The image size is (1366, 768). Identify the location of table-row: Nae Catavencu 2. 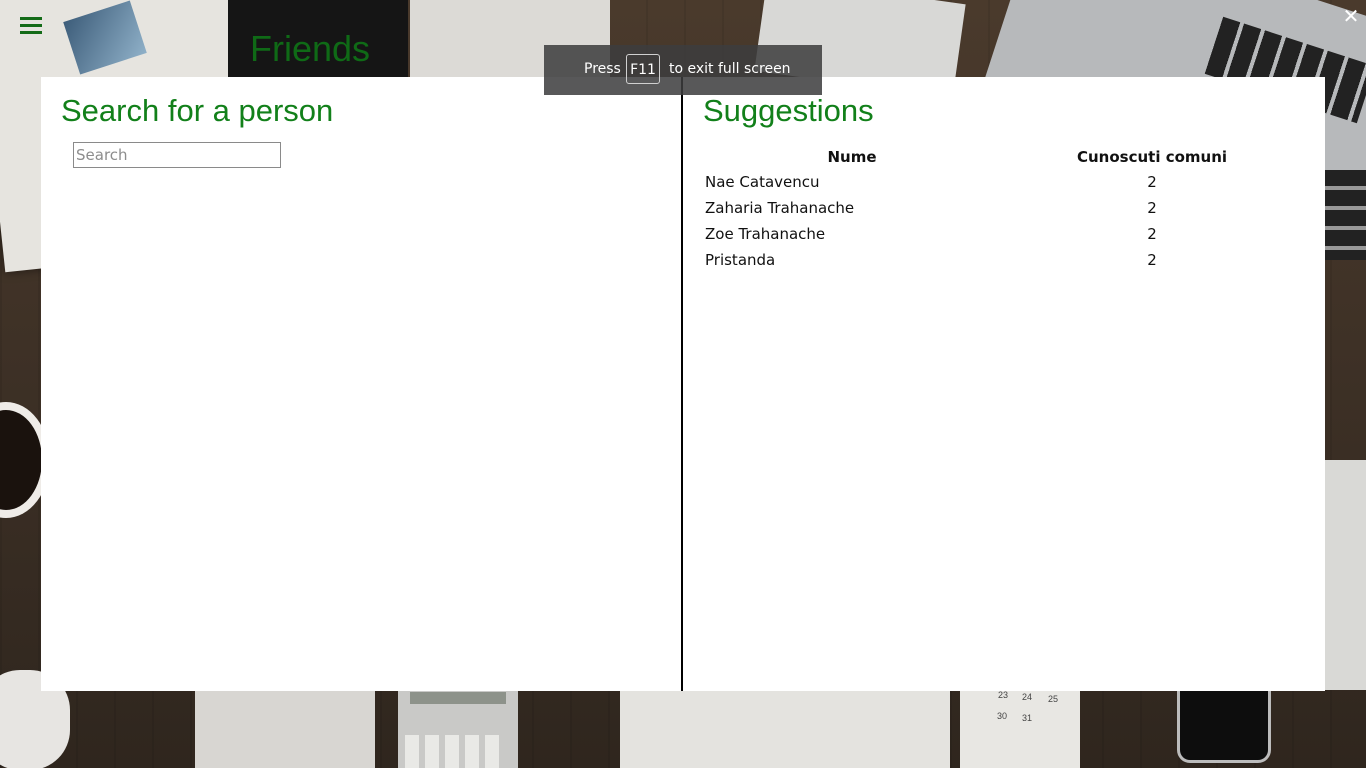
(1002, 182).